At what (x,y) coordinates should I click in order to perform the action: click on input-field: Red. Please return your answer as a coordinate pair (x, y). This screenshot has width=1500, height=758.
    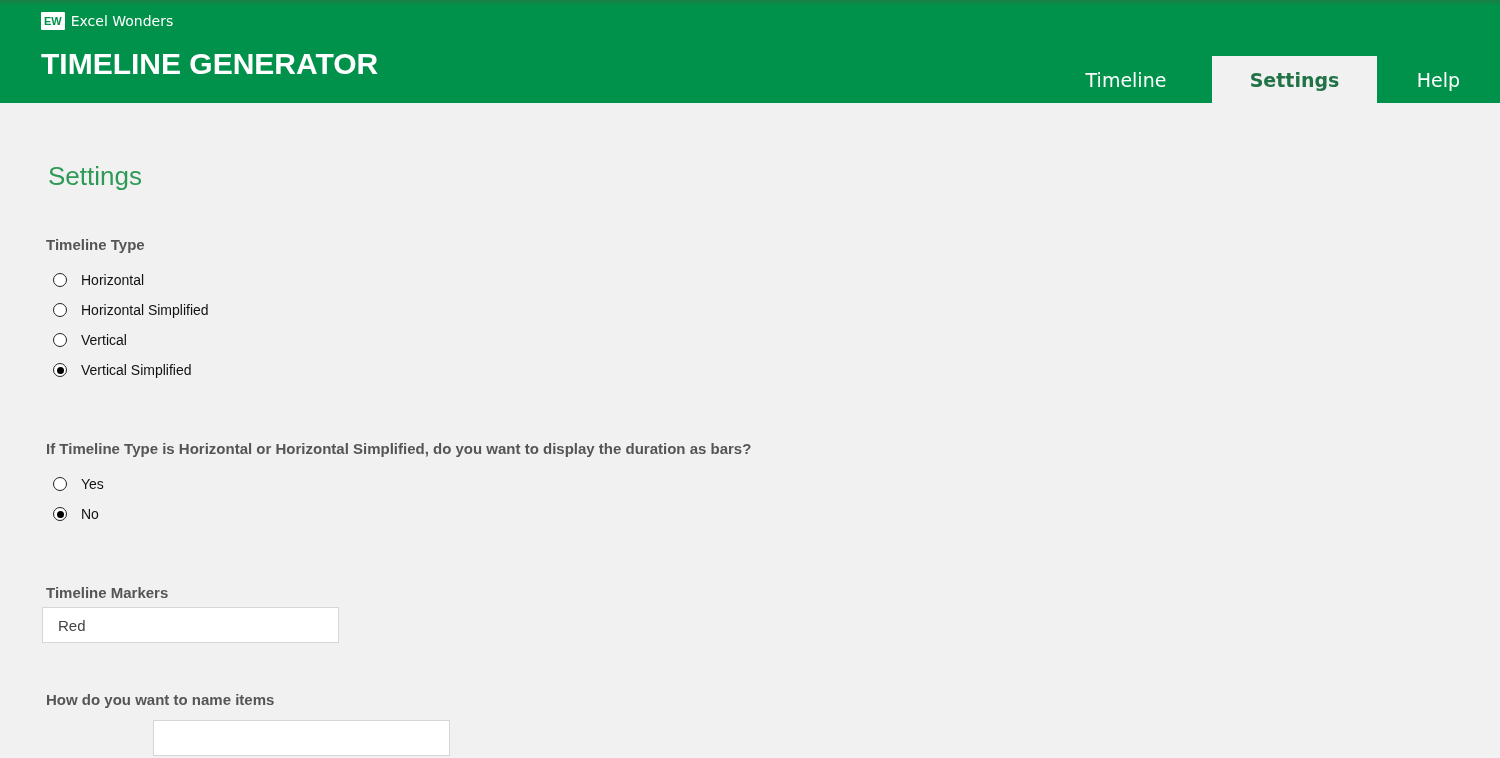
    Looking at the image, I should click on (190, 625).